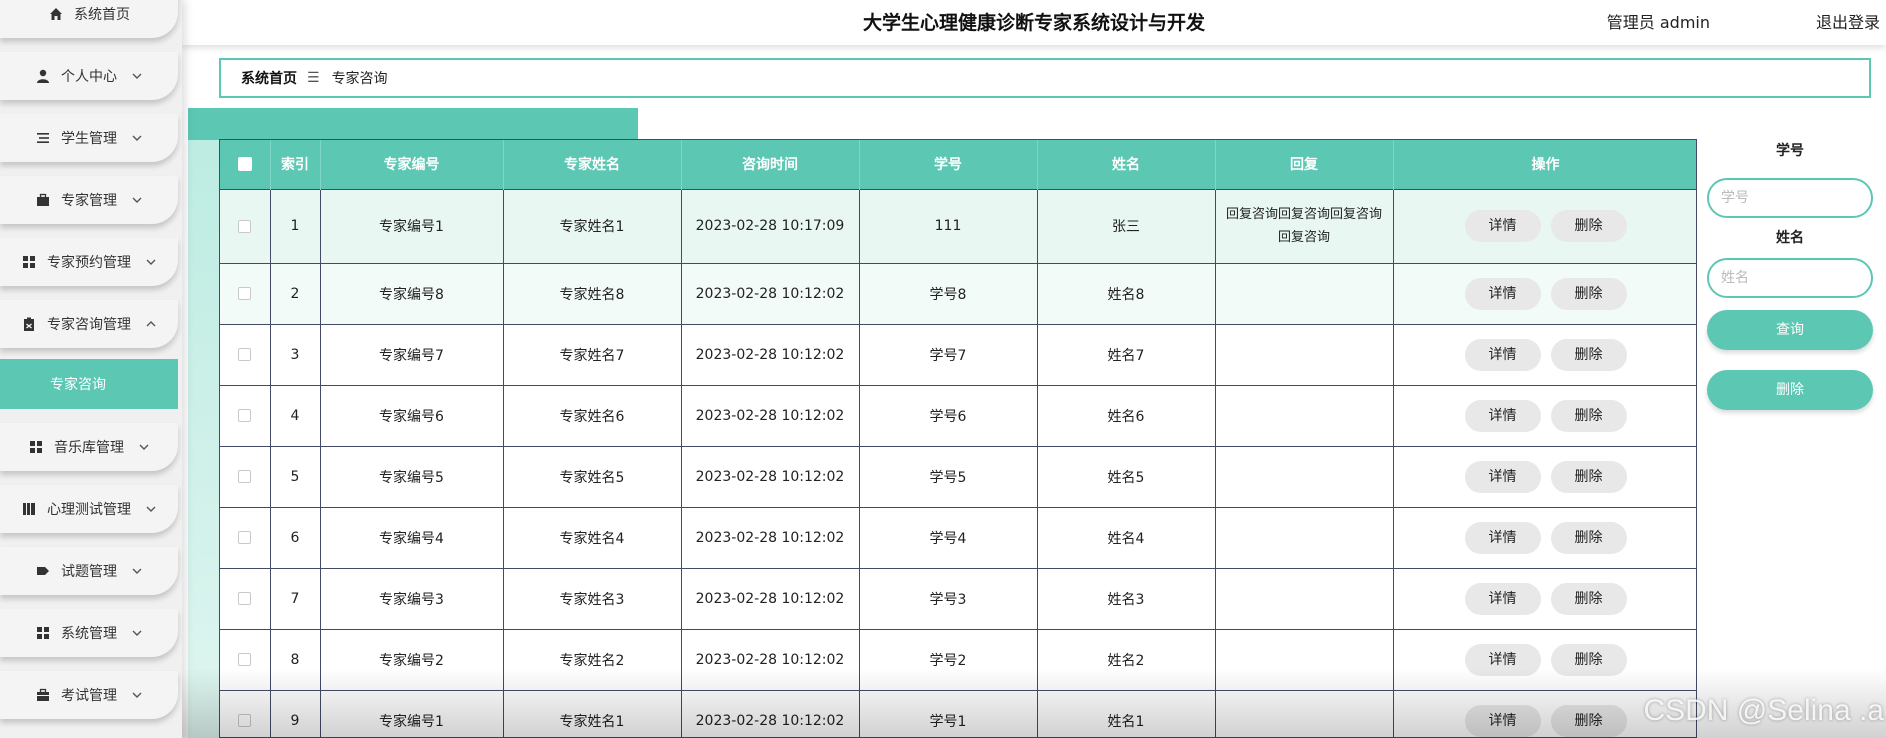  What do you see at coordinates (1126, 713) in the screenshot?
I see `cell-name: 姓名1` at bounding box center [1126, 713].